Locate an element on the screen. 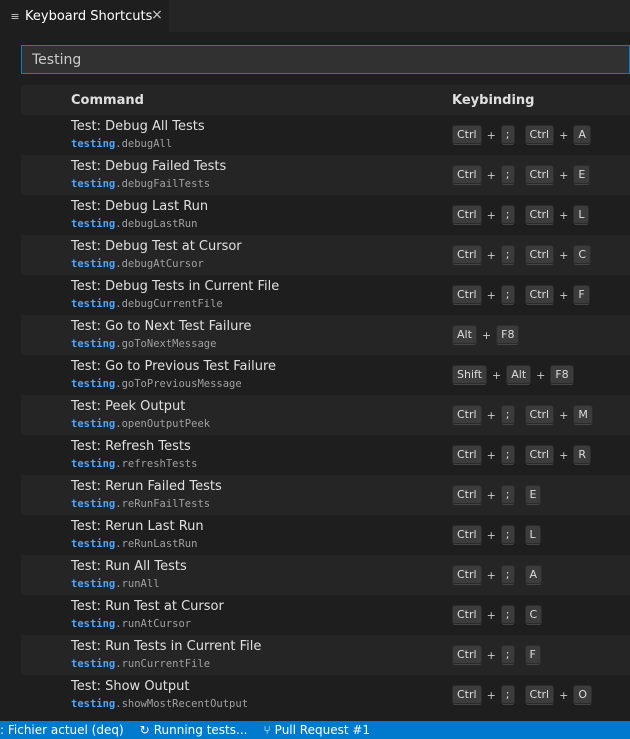 The width and height of the screenshot is (630, 739). command-name: .openOutputPeek is located at coordinates (163, 424).